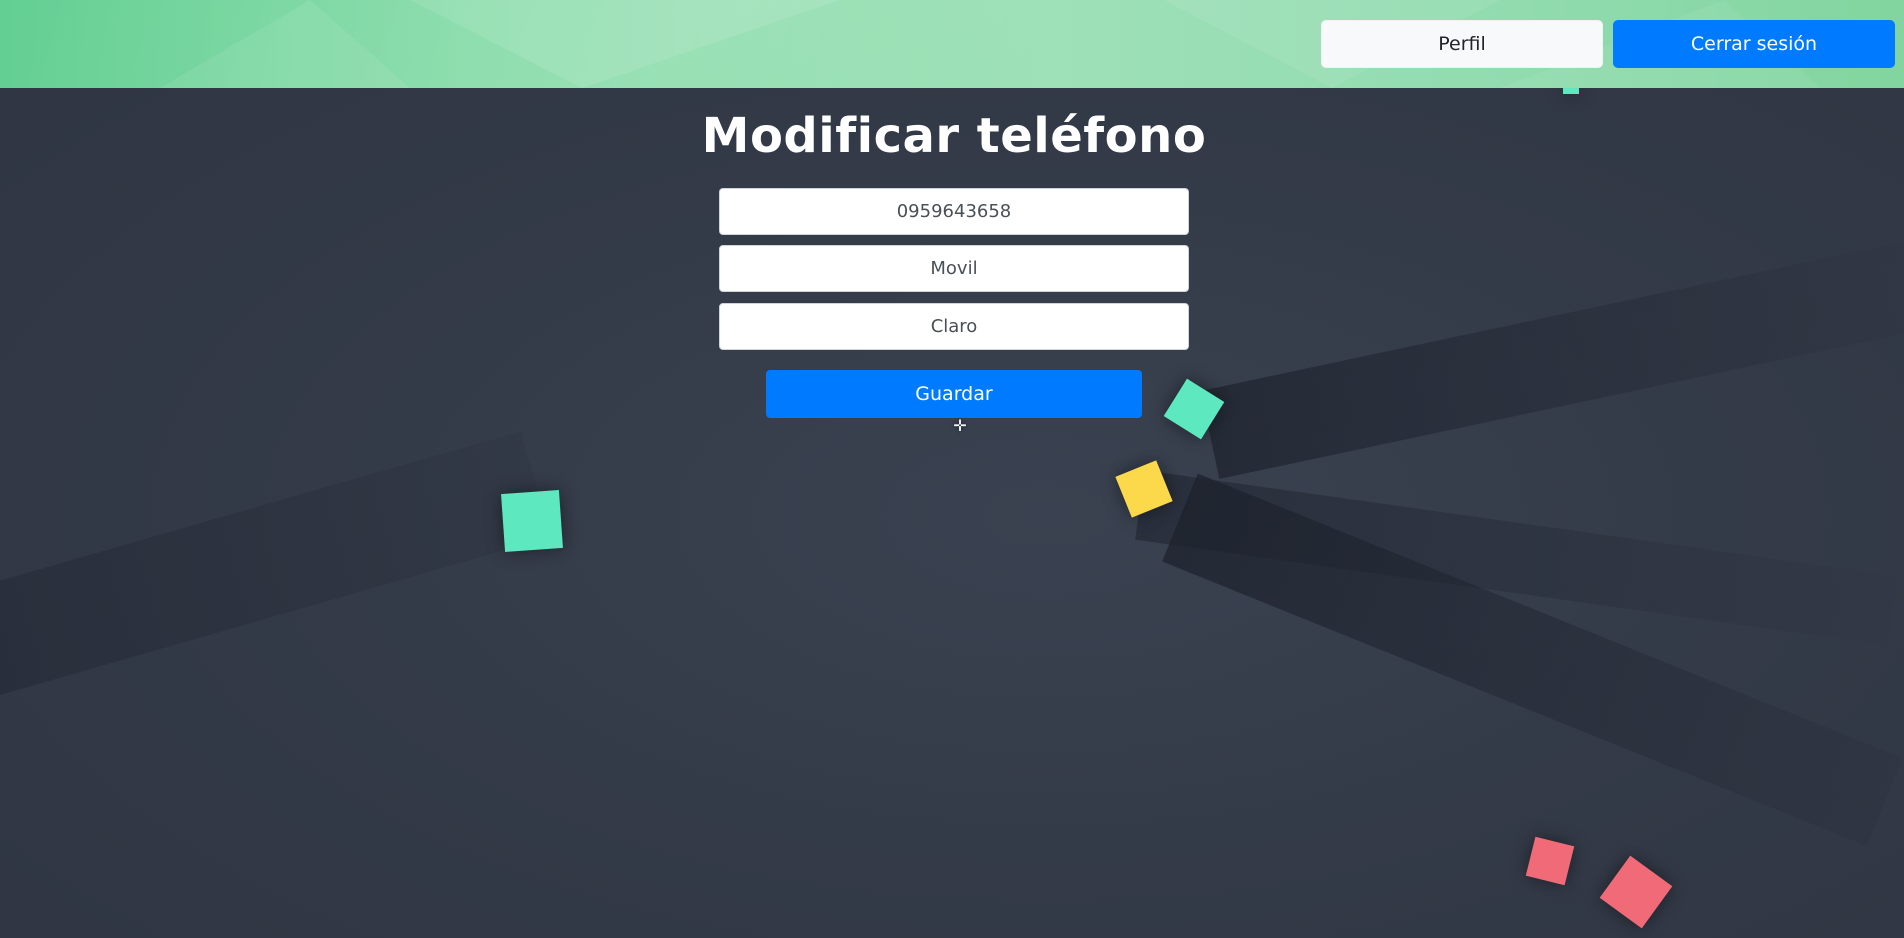 The width and height of the screenshot is (1904, 938). Describe the element at coordinates (954, 211) in the screenshot. I see `phone-number-field` at that location.